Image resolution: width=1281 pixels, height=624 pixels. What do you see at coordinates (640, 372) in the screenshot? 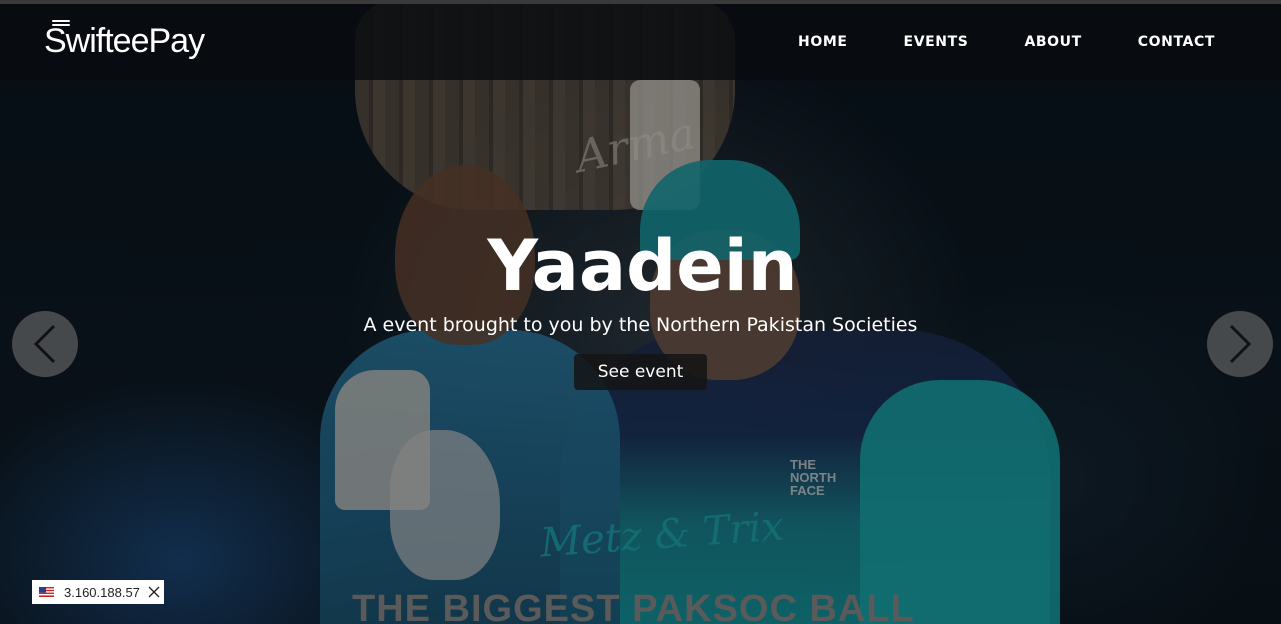
I see `see-event-button: See event` at bounding box center [640, 372].